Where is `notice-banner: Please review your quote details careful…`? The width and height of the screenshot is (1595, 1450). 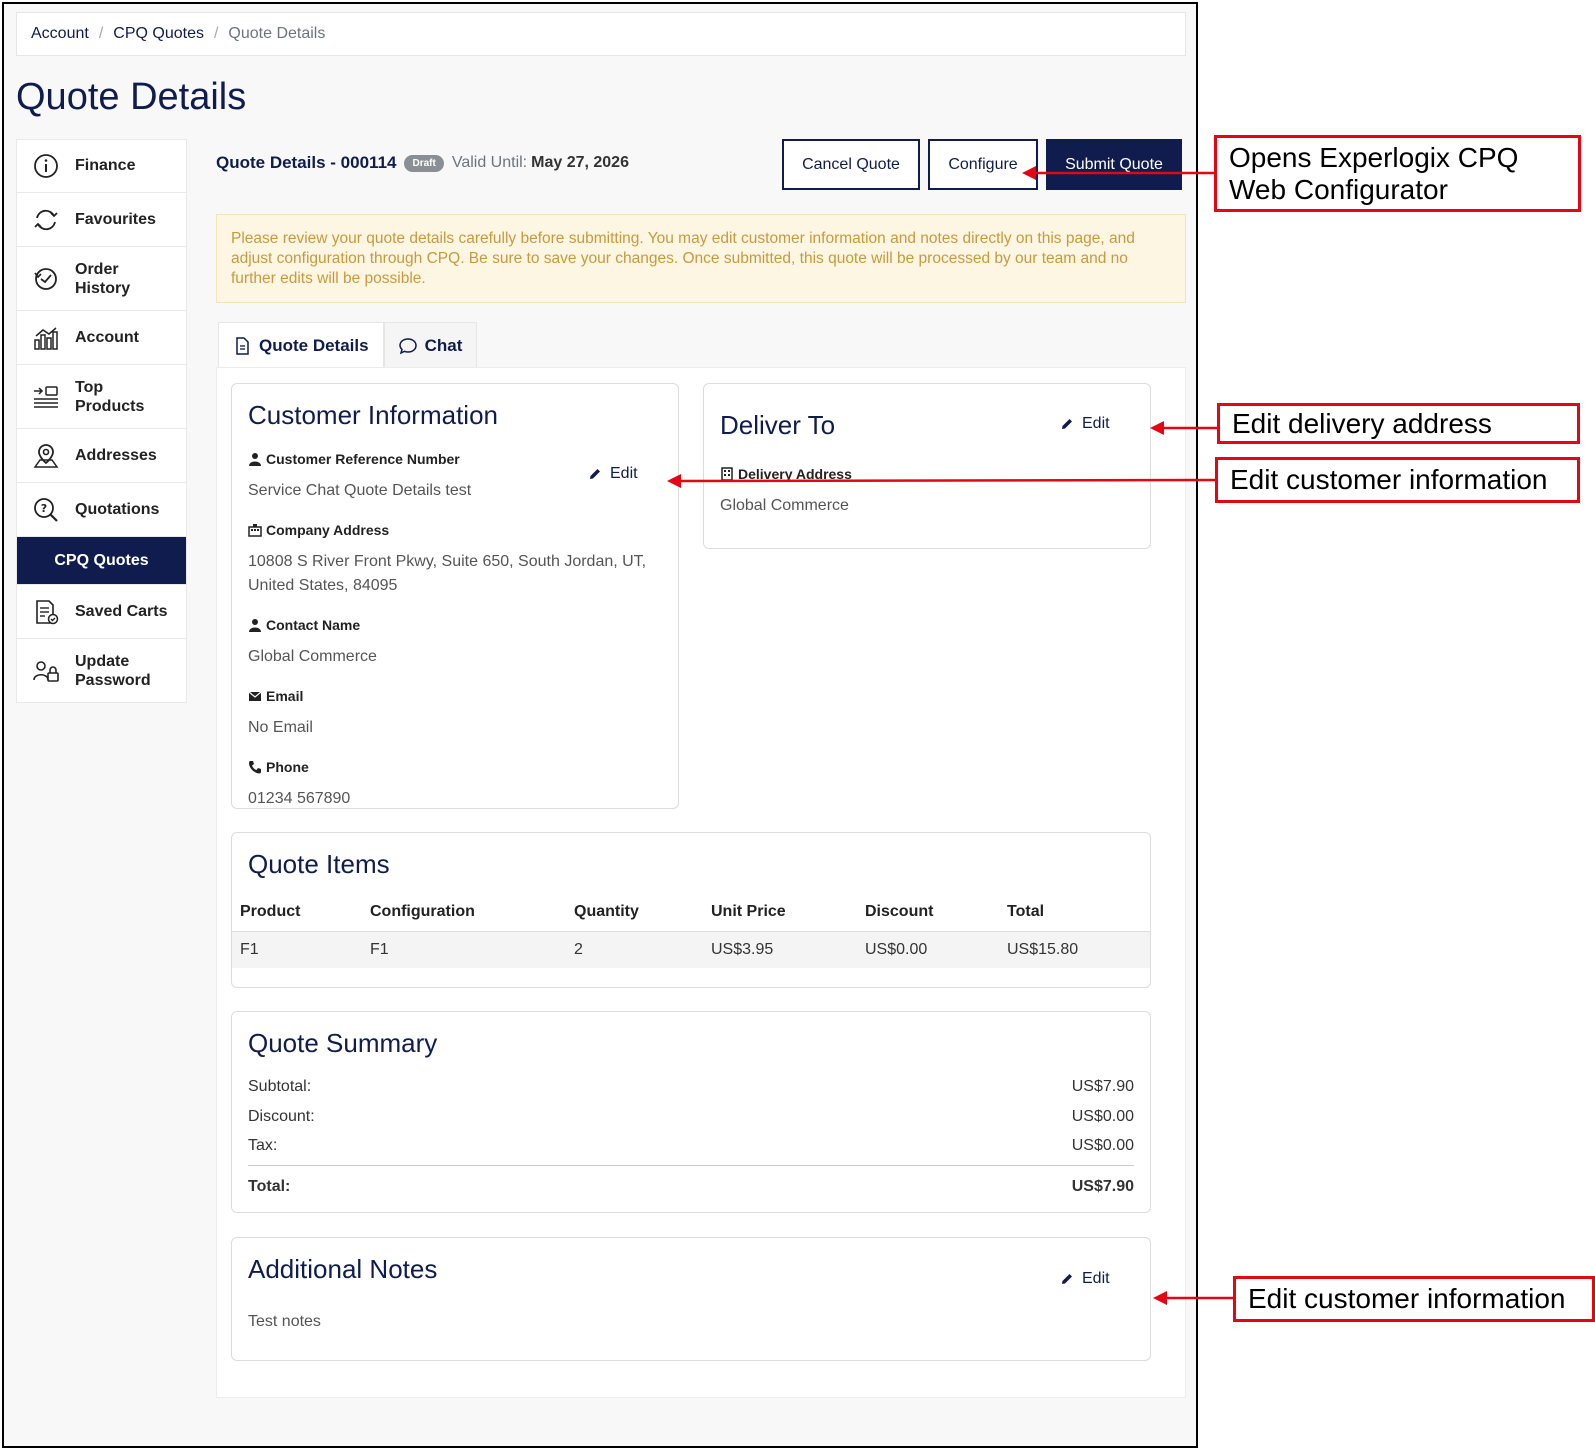 notice-banner: Please review your quote details careful… is located at coordinates (701, 258).